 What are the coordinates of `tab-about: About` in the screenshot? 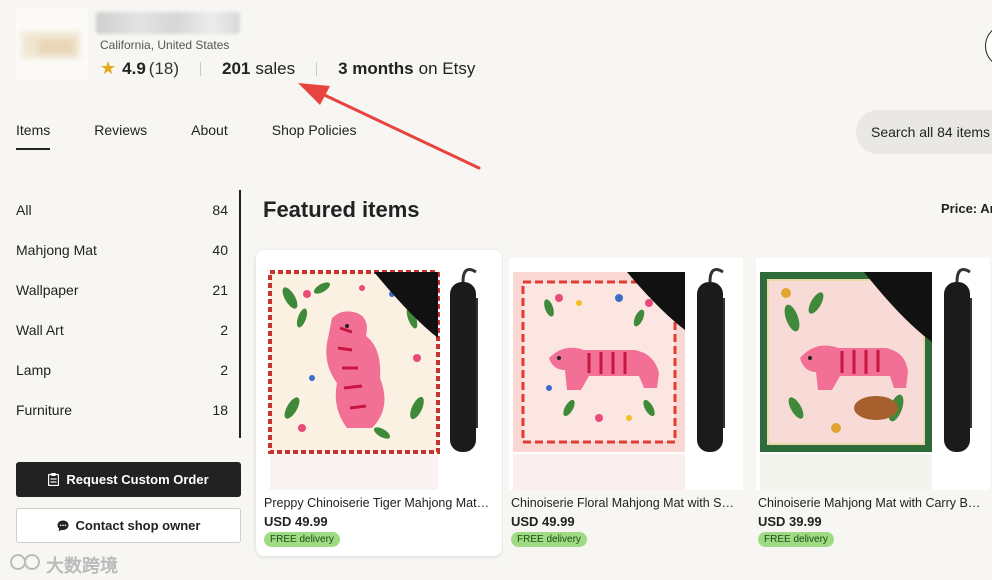 It's located at (209, 136).